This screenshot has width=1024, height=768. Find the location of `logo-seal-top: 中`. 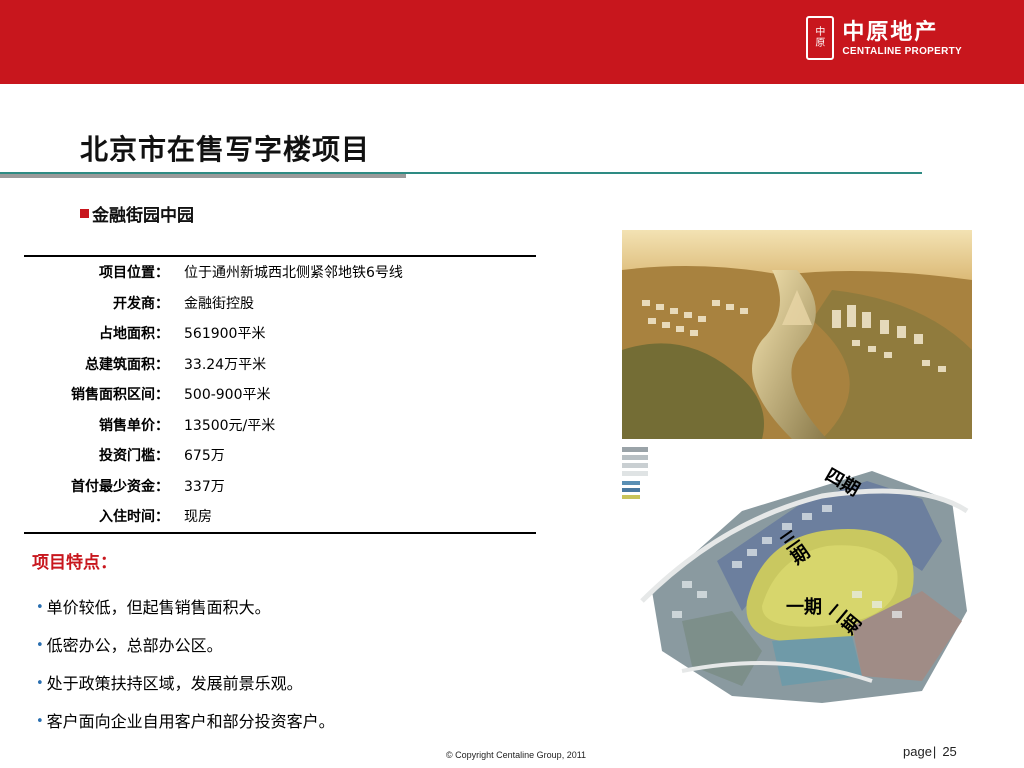

logo-seal-top: 中 is located at coordinates (820, 32).